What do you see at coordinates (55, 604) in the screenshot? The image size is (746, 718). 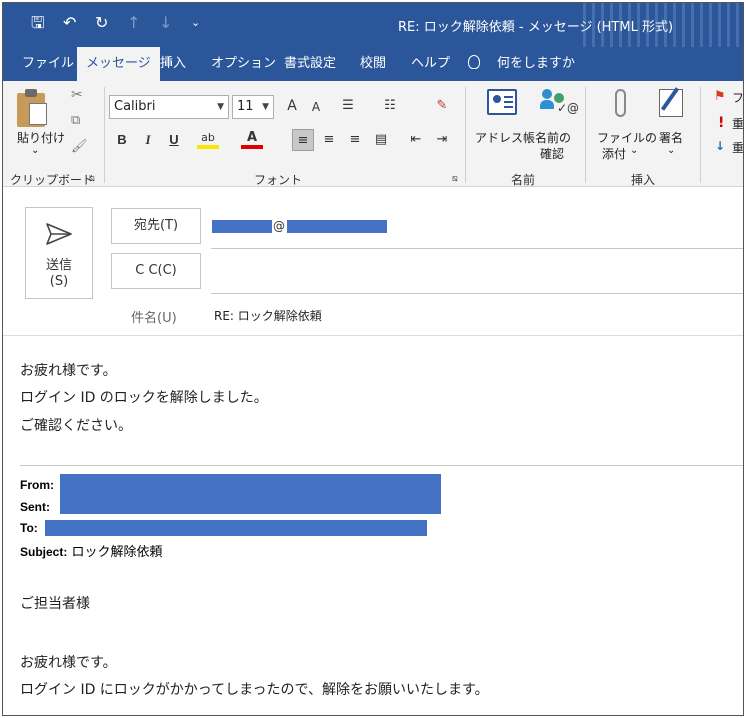 I see `quoted-greeting: ご担当者様` at bounding box center [55, 604].